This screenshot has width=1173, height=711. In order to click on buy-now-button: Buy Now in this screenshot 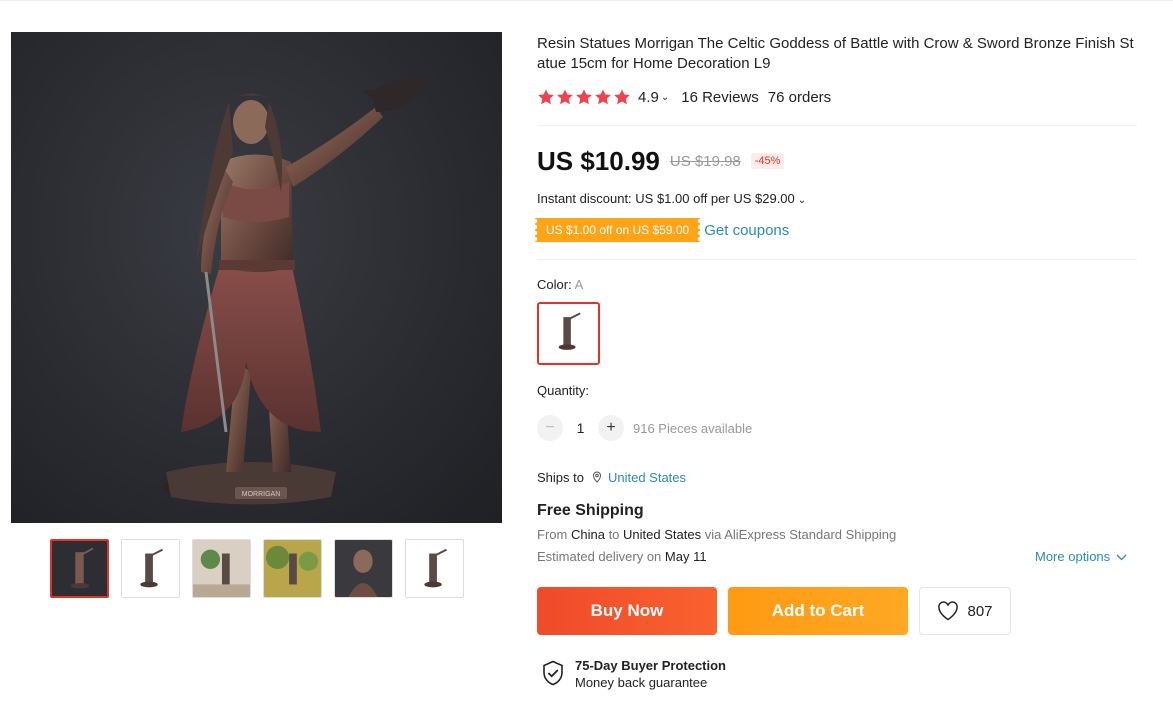, I will do `click(627, 611)`.